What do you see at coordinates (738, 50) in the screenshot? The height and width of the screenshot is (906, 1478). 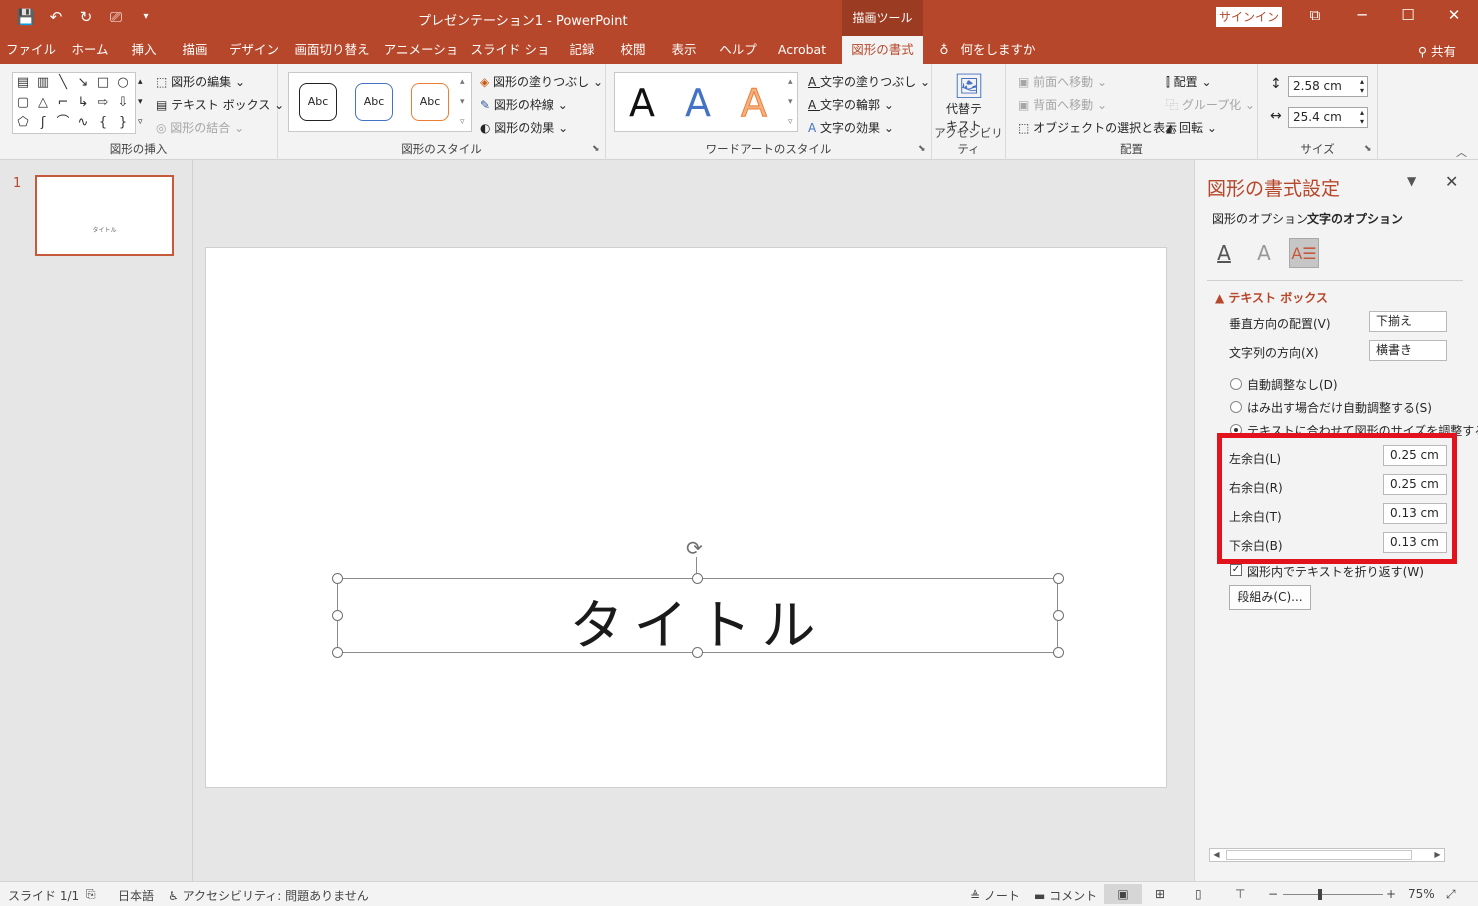 I see `tab-help: ヘルプ` at bounding box center [738, 50].